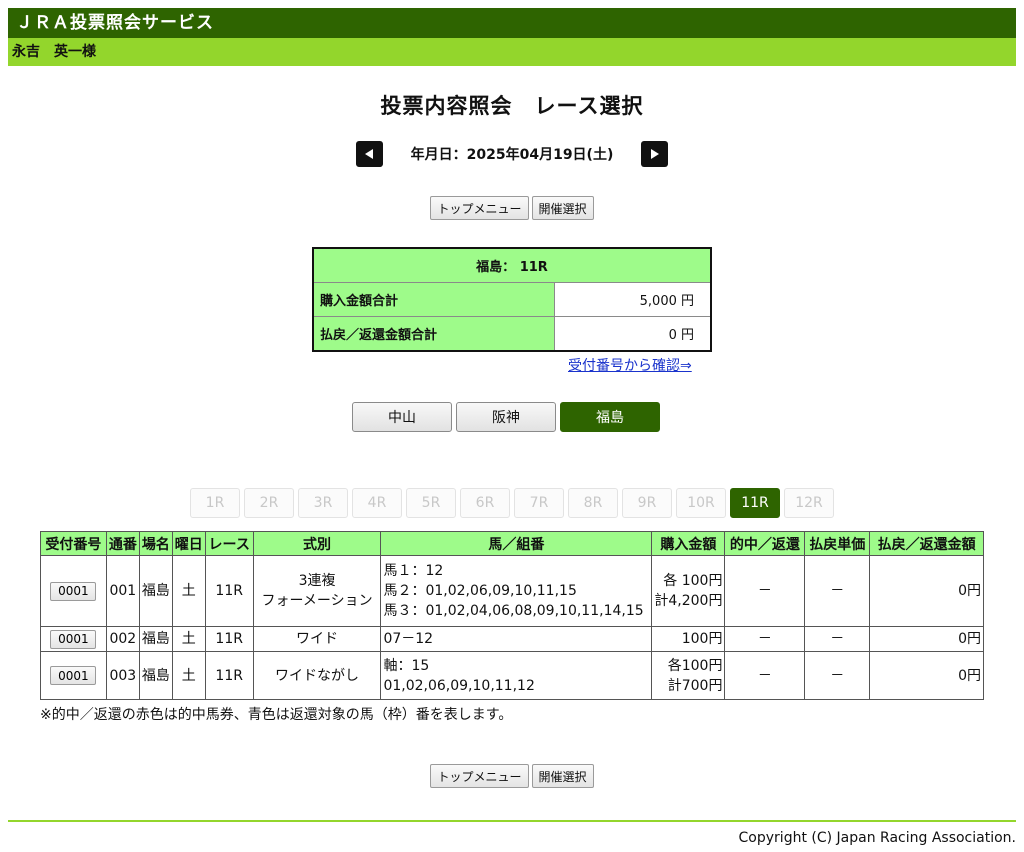  Describe the element at coordinates (512, 52) in the screenshot. I see `user-name-bar: 永吉 英一様` at that location.